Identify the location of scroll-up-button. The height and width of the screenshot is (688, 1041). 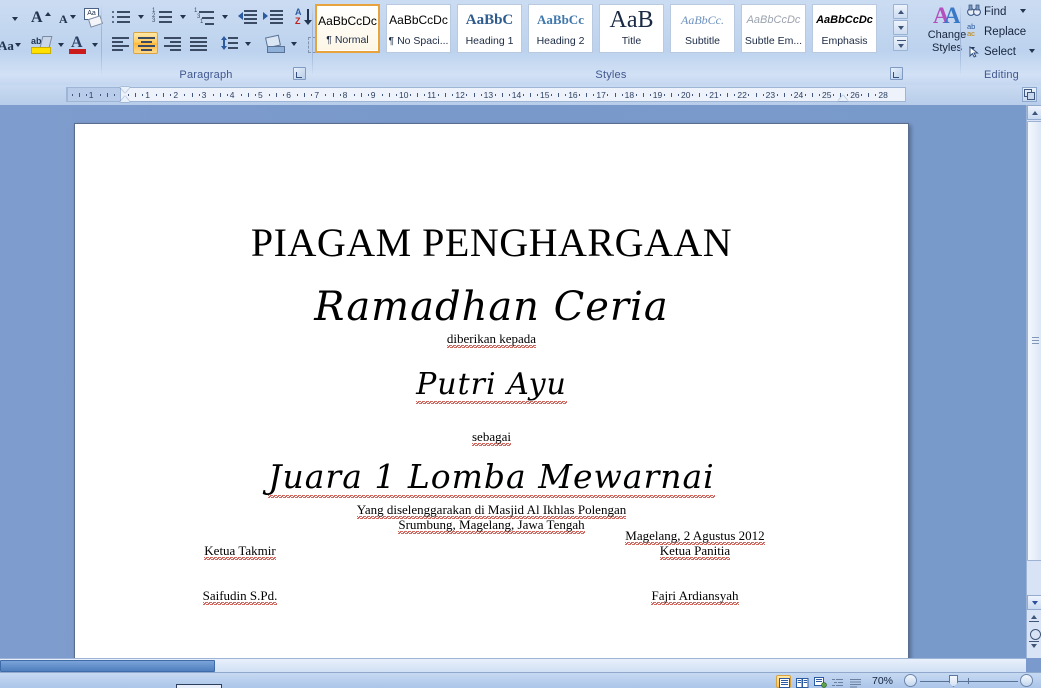
(1034, 112).